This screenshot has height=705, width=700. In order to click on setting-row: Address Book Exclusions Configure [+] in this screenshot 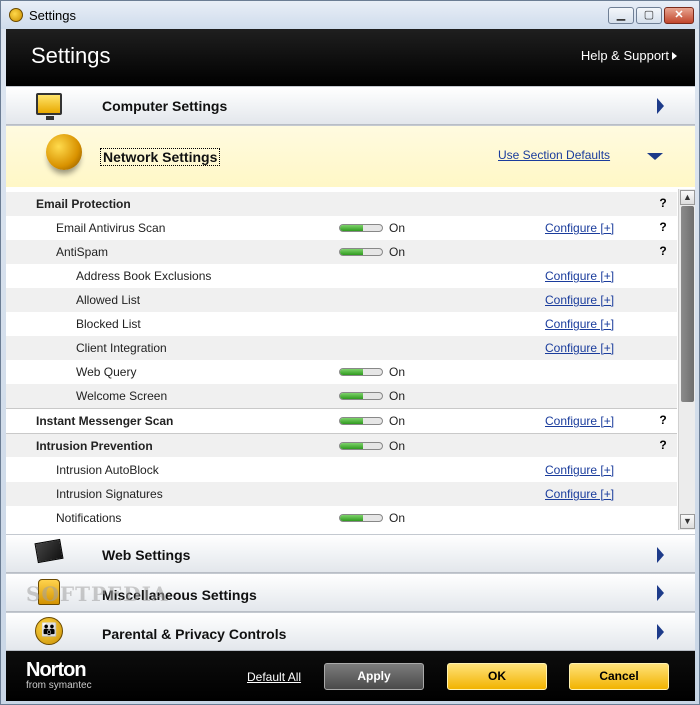, I will do `click(341, 276)`.